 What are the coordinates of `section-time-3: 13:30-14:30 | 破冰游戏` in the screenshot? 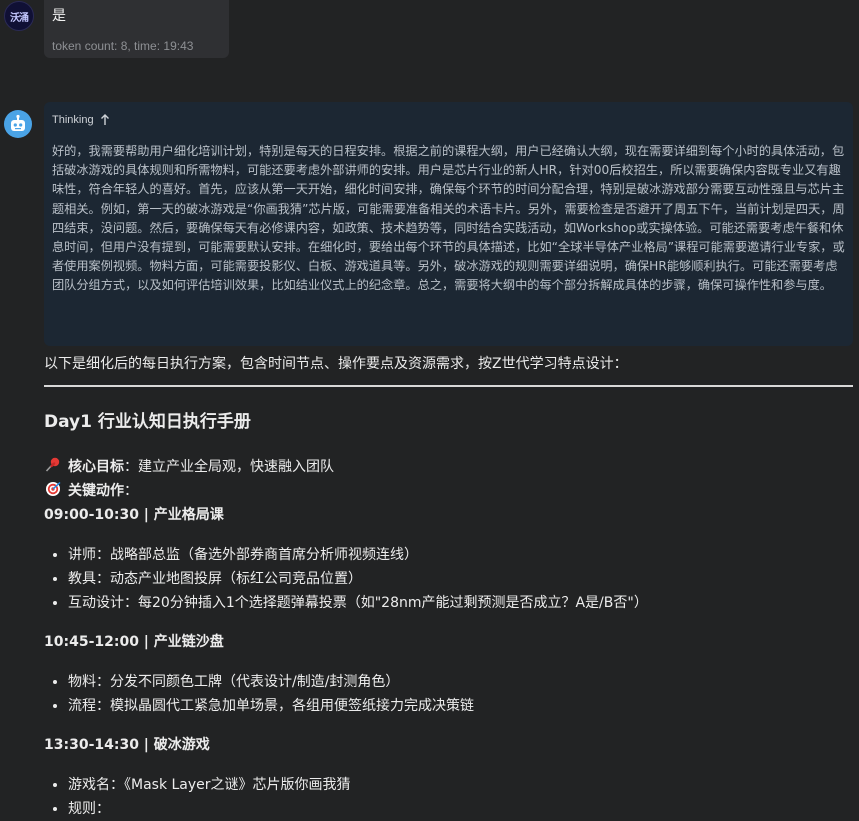 It's located at (127, 745).